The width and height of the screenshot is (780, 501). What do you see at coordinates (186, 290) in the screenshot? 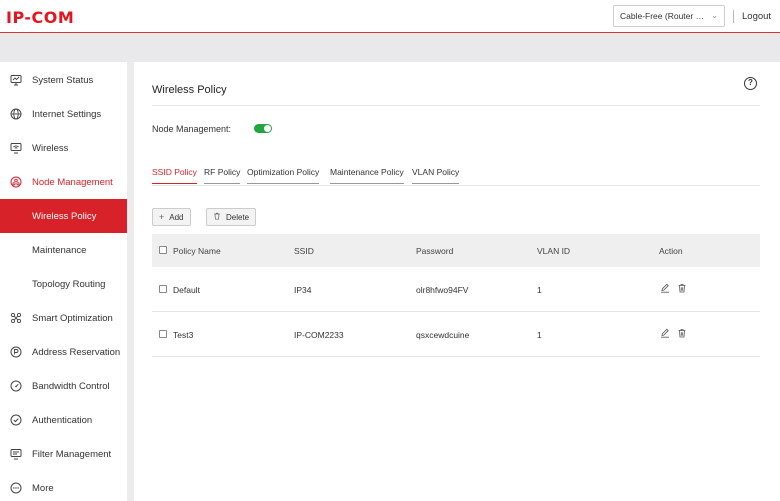
I see `cell-policy-name: Default` at bounding box center [186, 290].